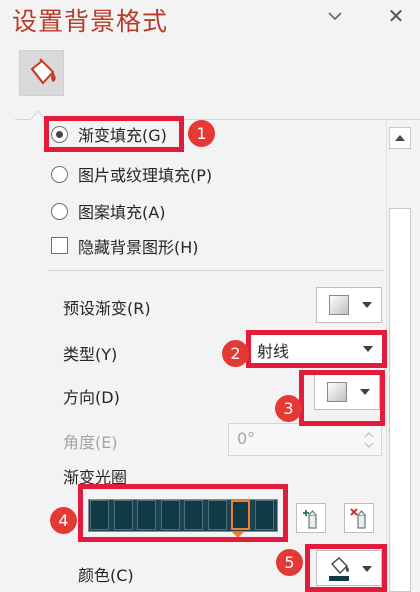 This screenshot has height=592, width=420. Describe the element at coordinates (183, 513) in the screenshot. I see `highlight-gradient-stops` at that location.